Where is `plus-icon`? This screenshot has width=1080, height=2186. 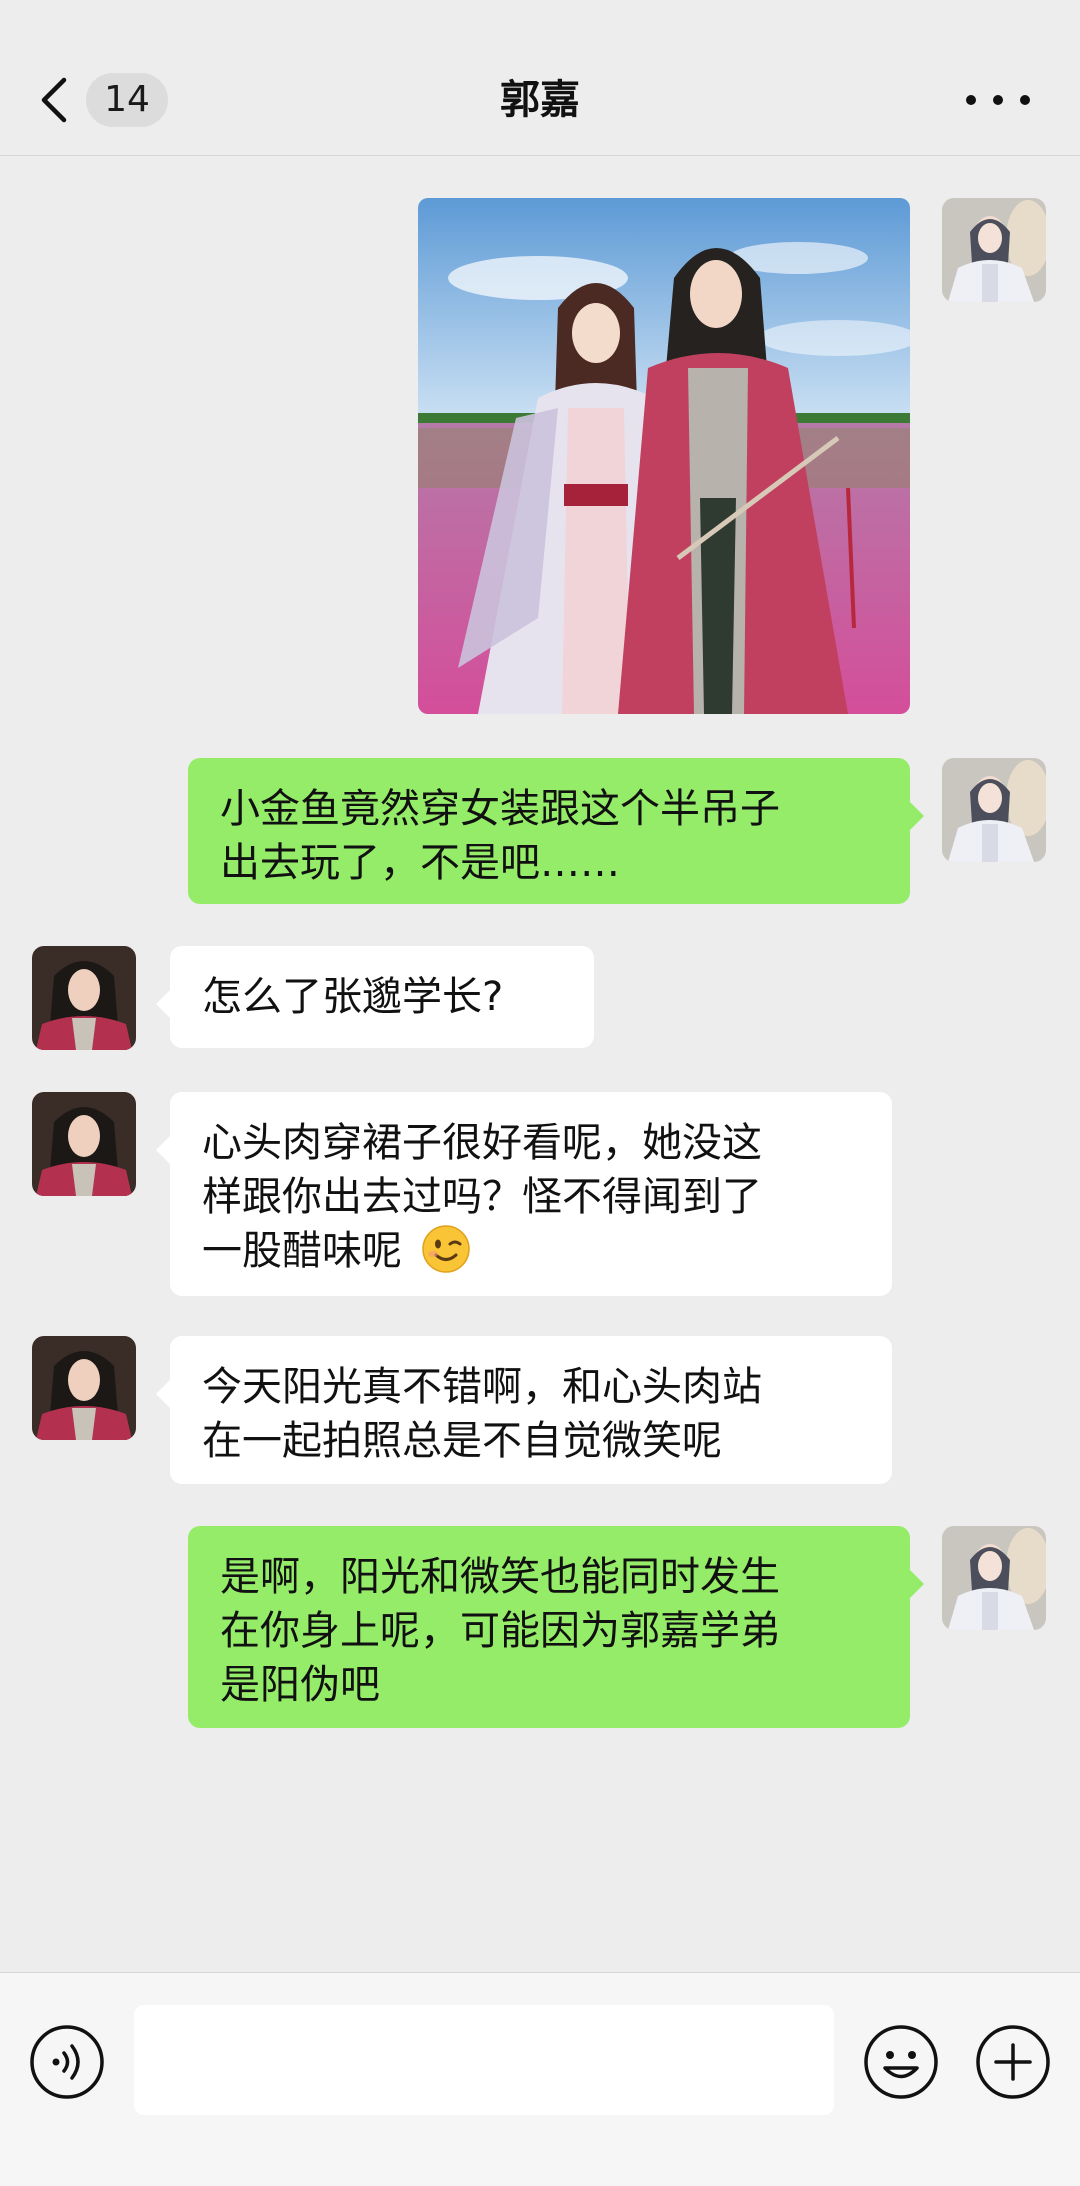
plus-icon is located at coordinates (1013, 2062).